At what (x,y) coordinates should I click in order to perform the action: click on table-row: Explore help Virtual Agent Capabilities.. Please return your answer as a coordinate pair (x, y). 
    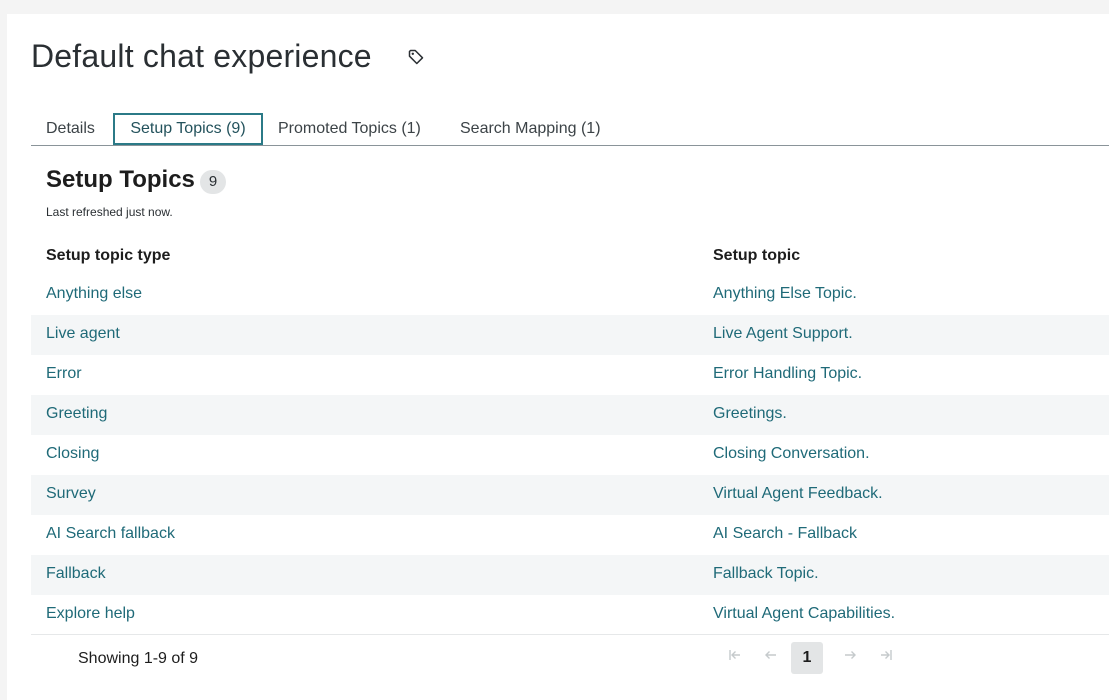
    Looking at the image, I should click on (570, 615).